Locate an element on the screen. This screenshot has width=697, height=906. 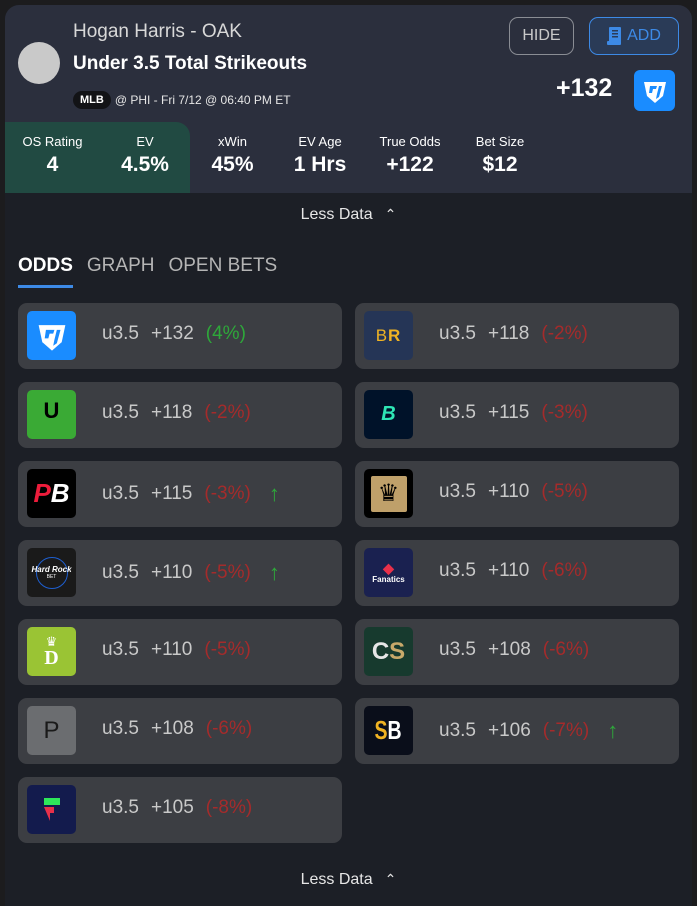
odds-row: U u3.5 +118 (-2%) is located at coordinates (180, 415).